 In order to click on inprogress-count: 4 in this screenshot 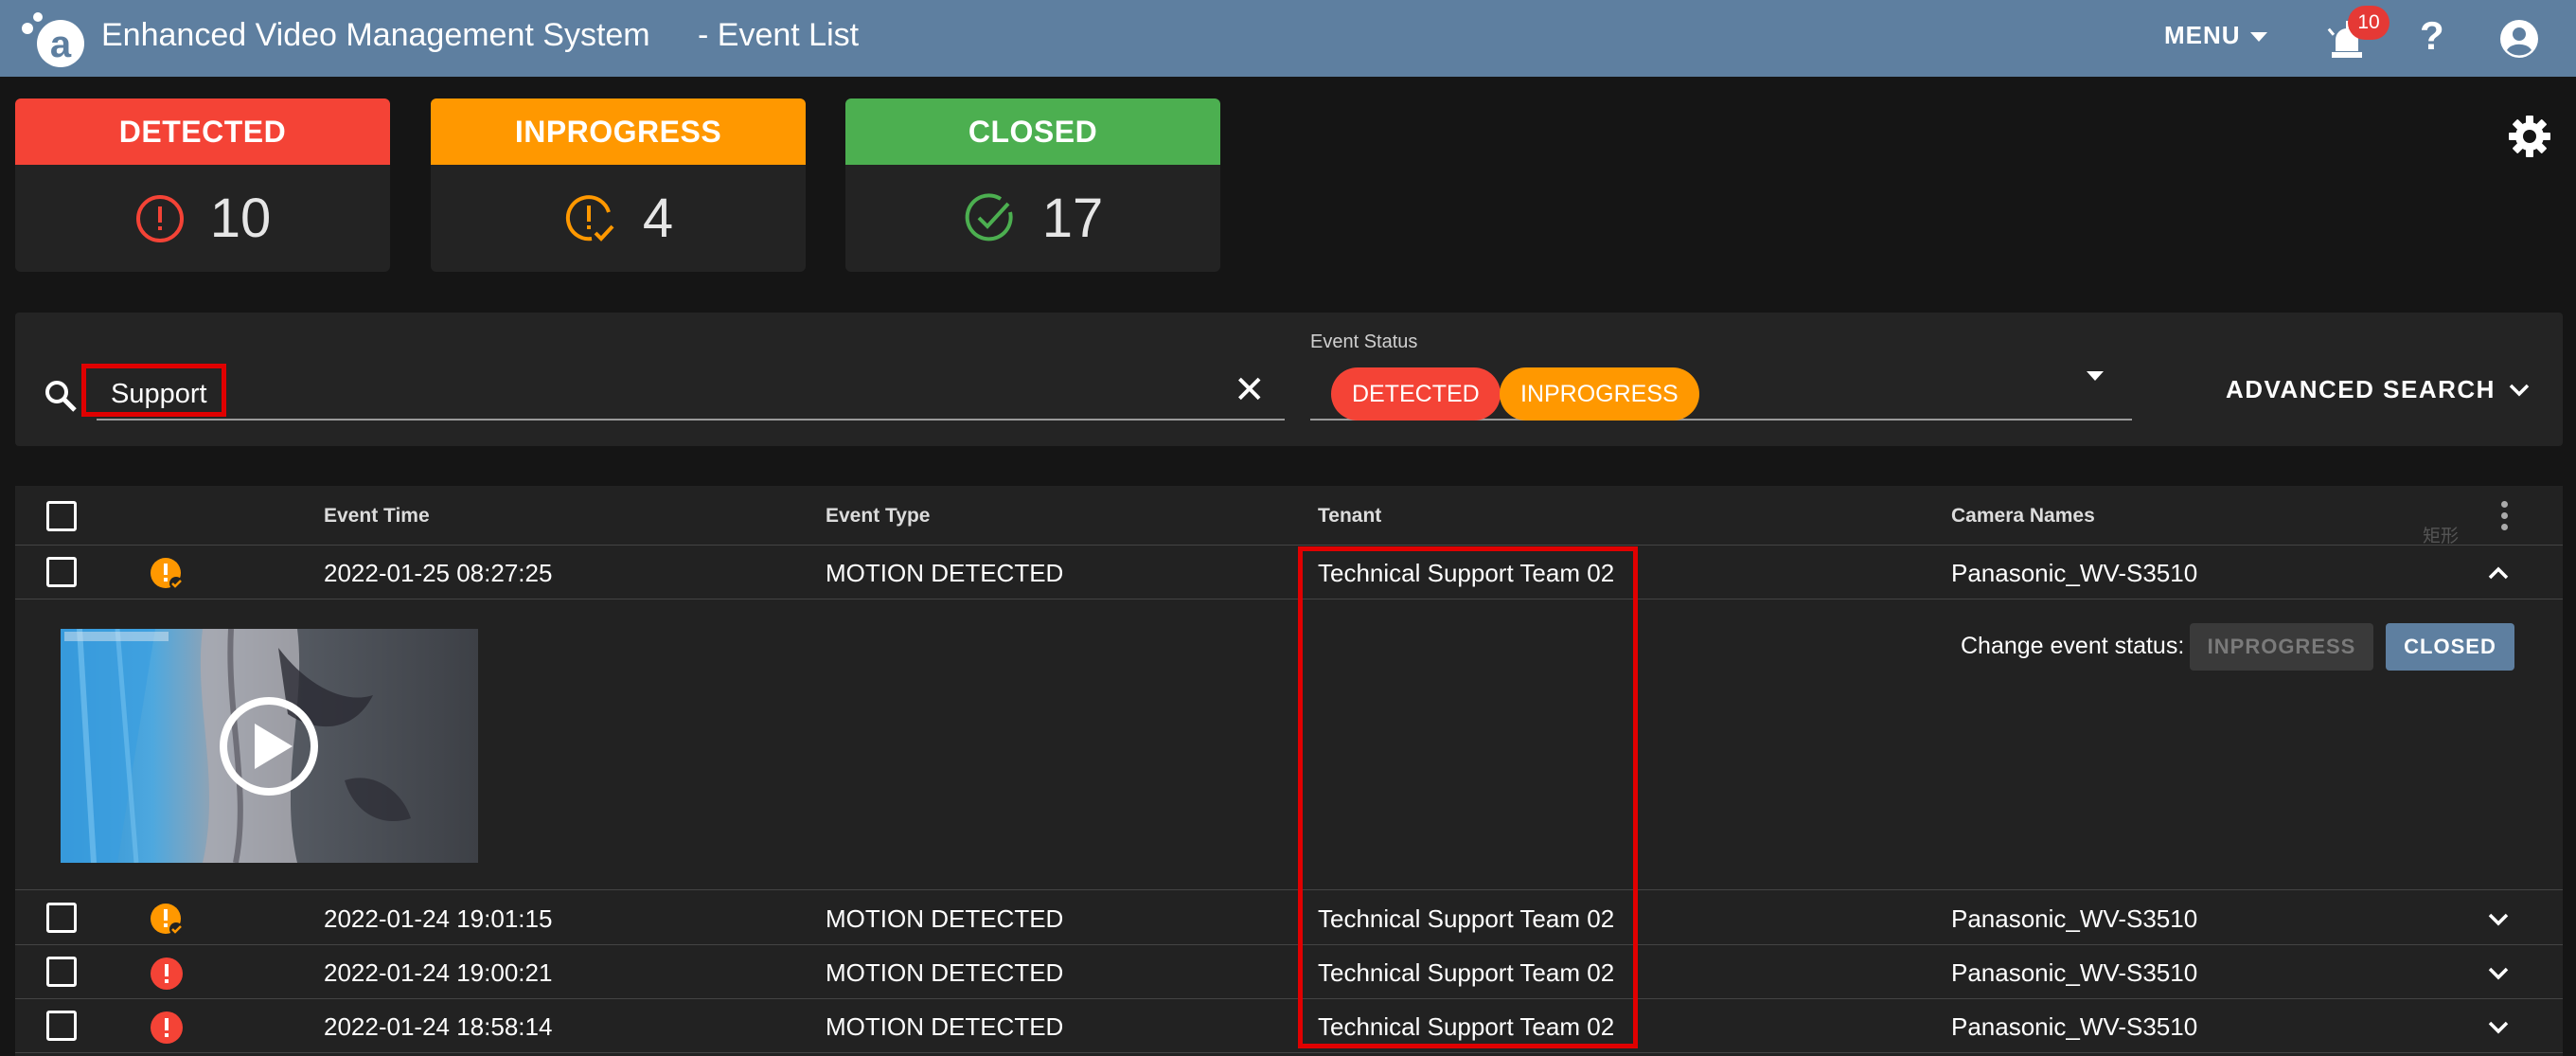, I will do `click(658, 218)`.